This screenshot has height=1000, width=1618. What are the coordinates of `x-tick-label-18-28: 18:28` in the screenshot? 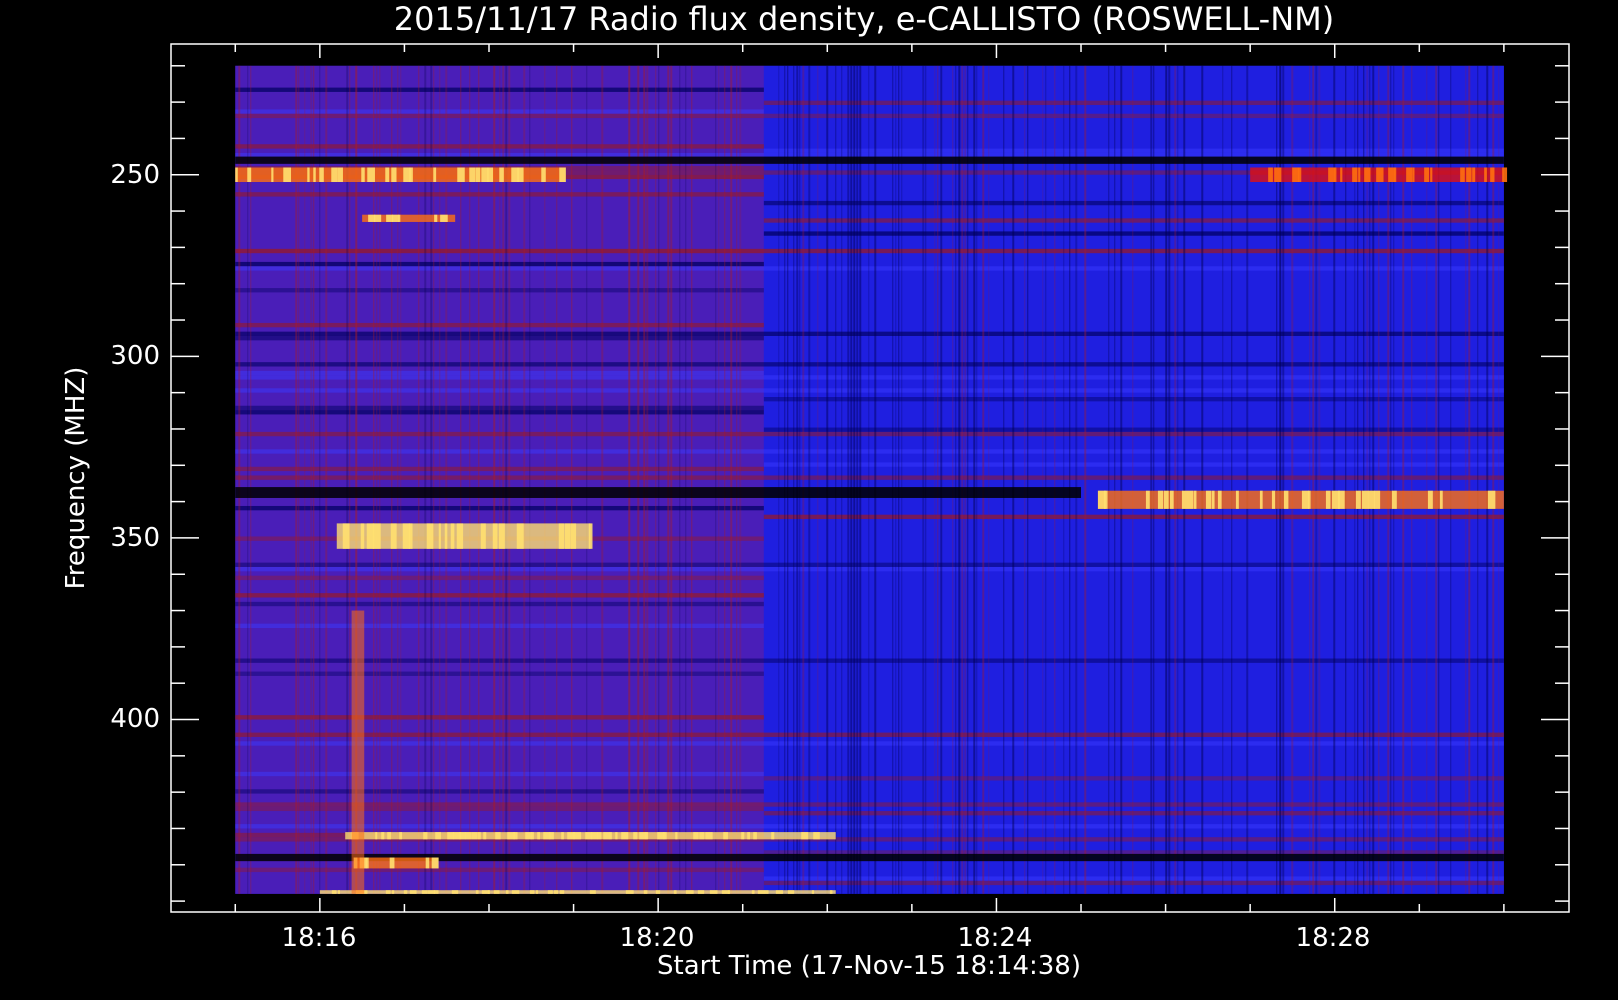 It's located at (1333, 938).